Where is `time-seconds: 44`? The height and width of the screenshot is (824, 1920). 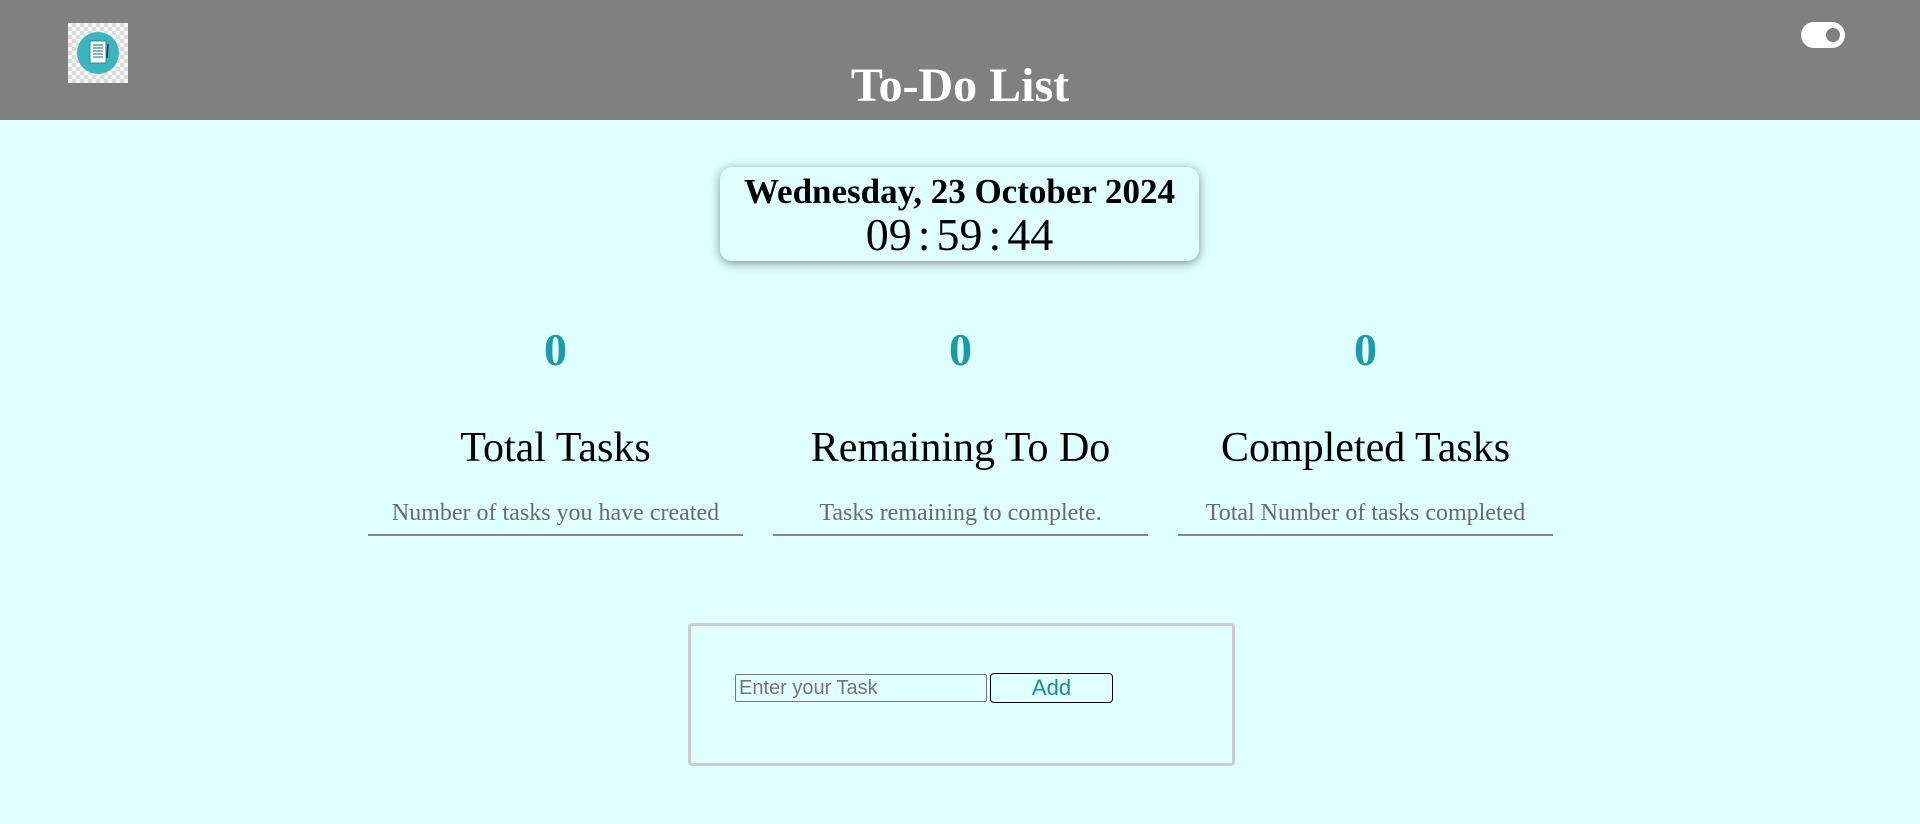
time-seconds: 44 is located at coordinates (1030, 234).